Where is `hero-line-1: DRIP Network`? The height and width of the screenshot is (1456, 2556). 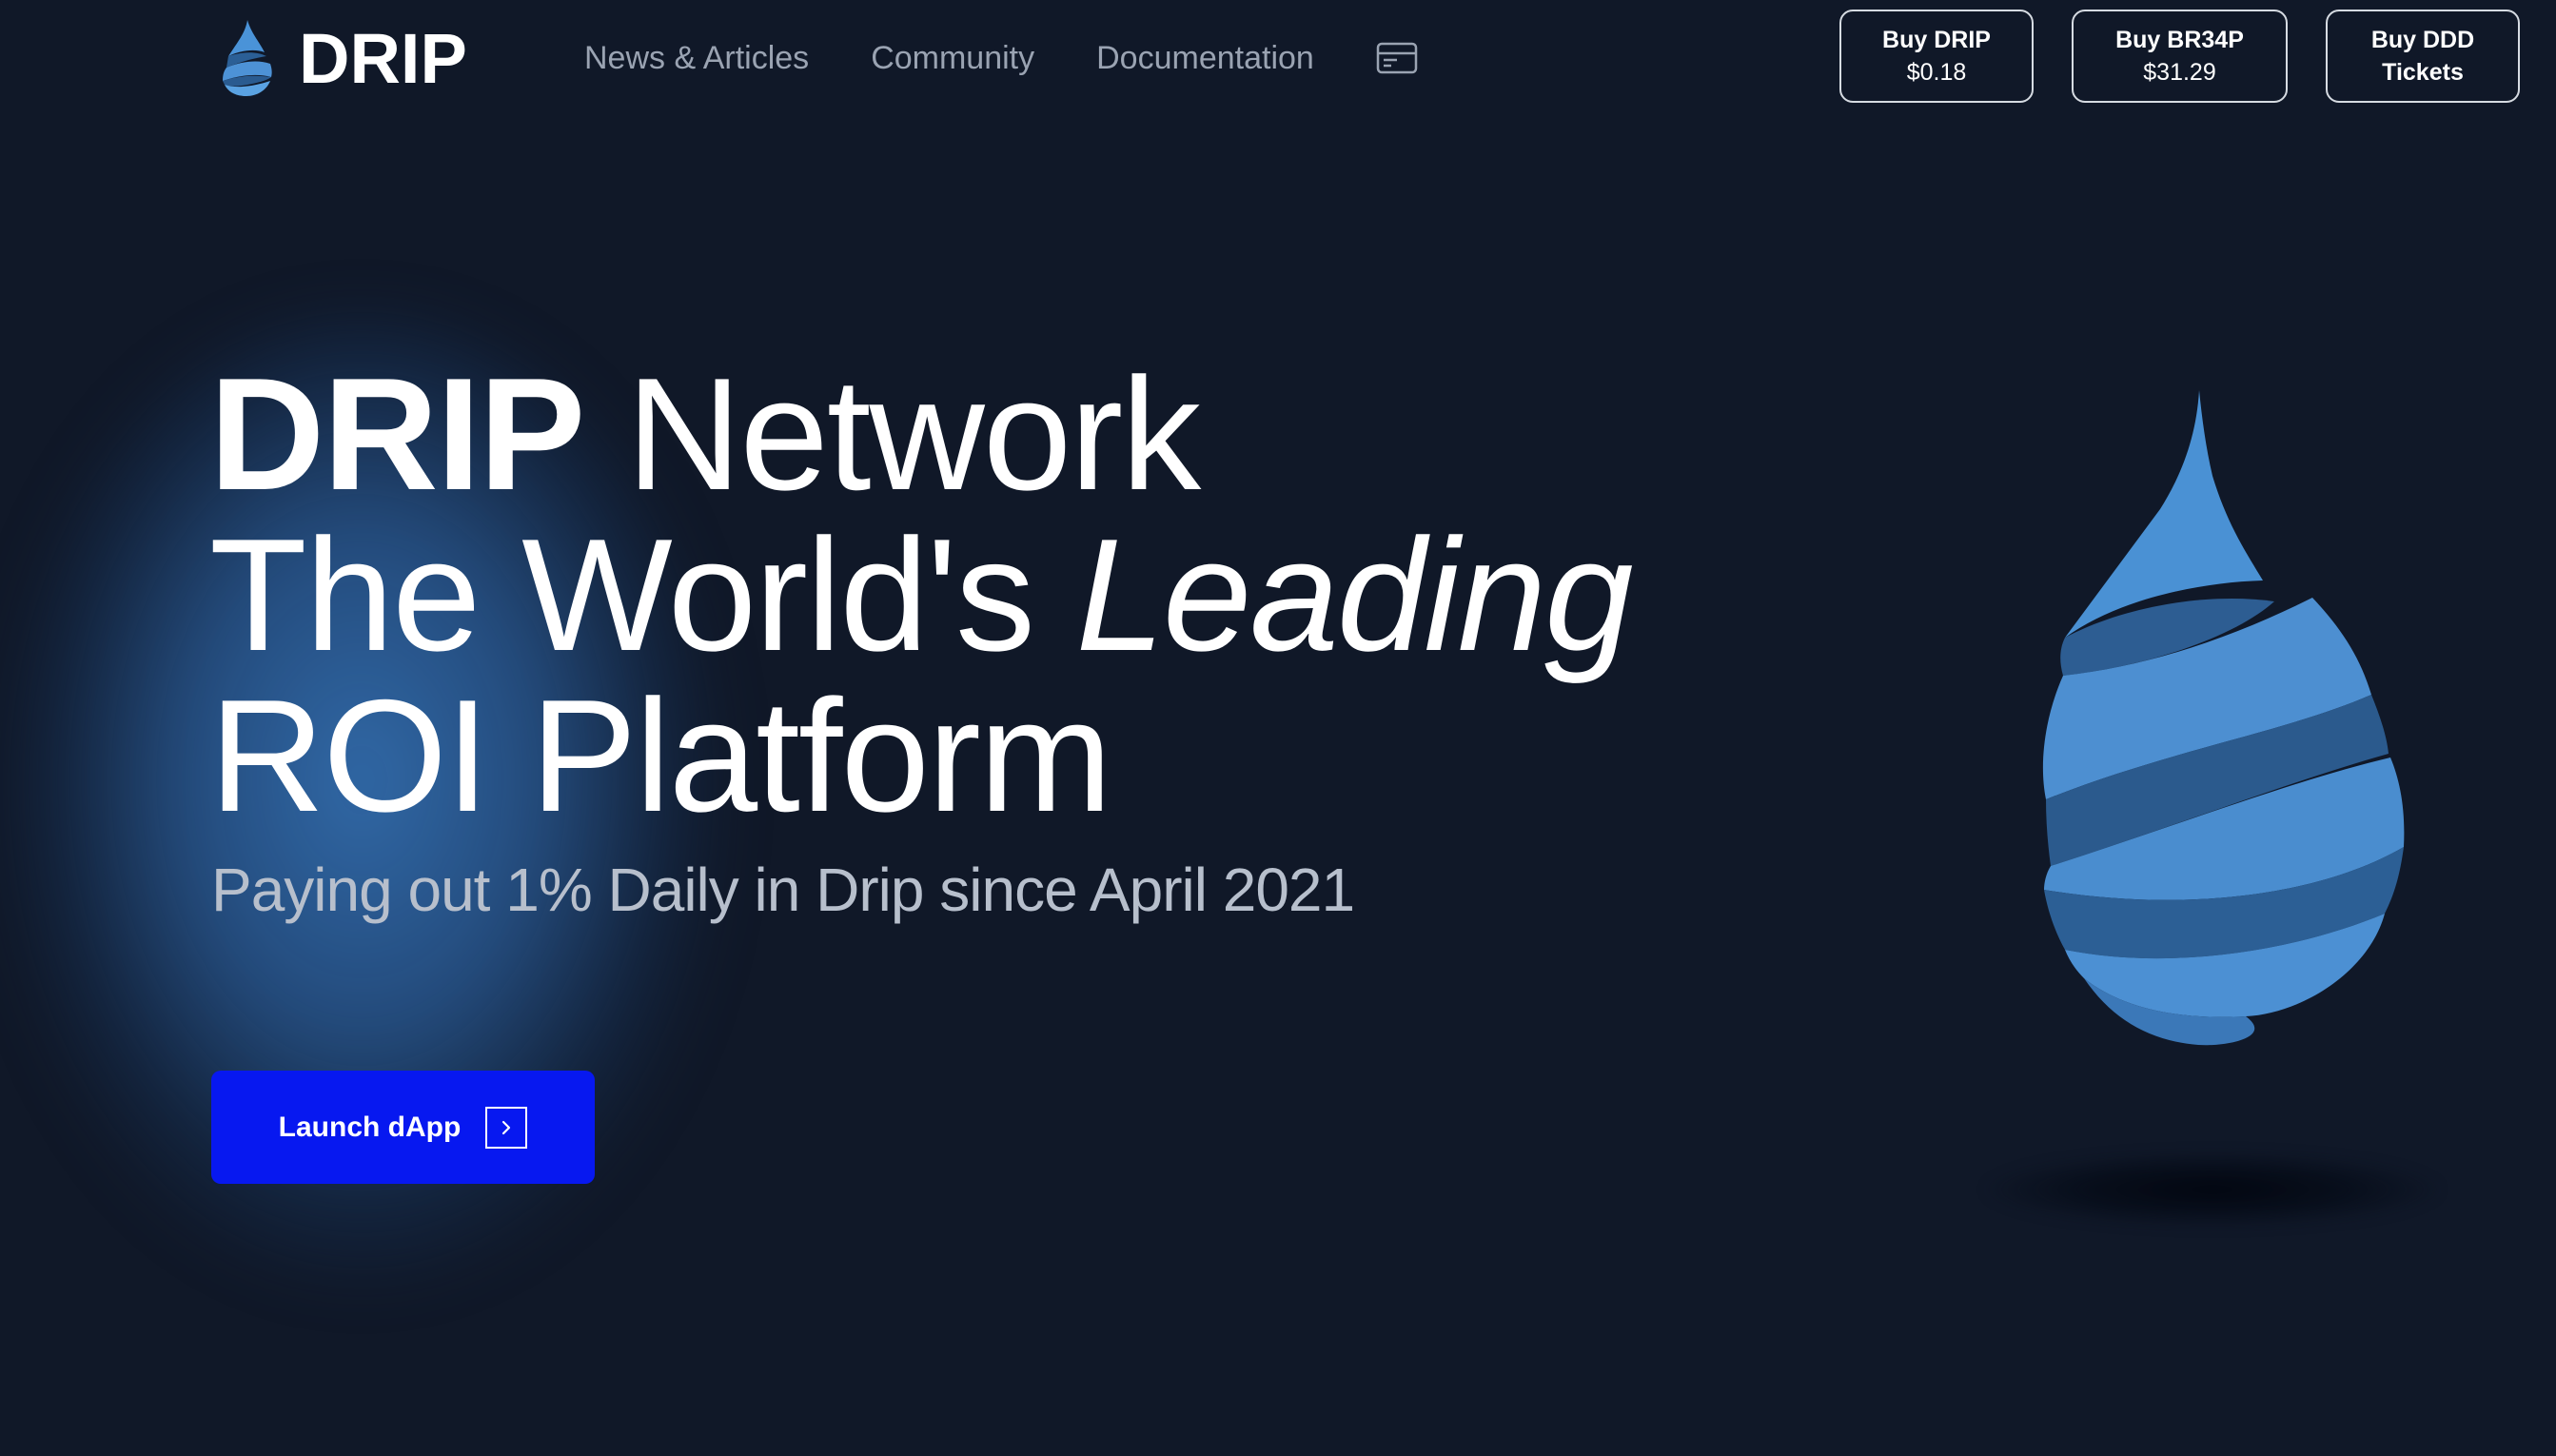
hero-line-1: DRIP Network is located at coordinates (920, 434).